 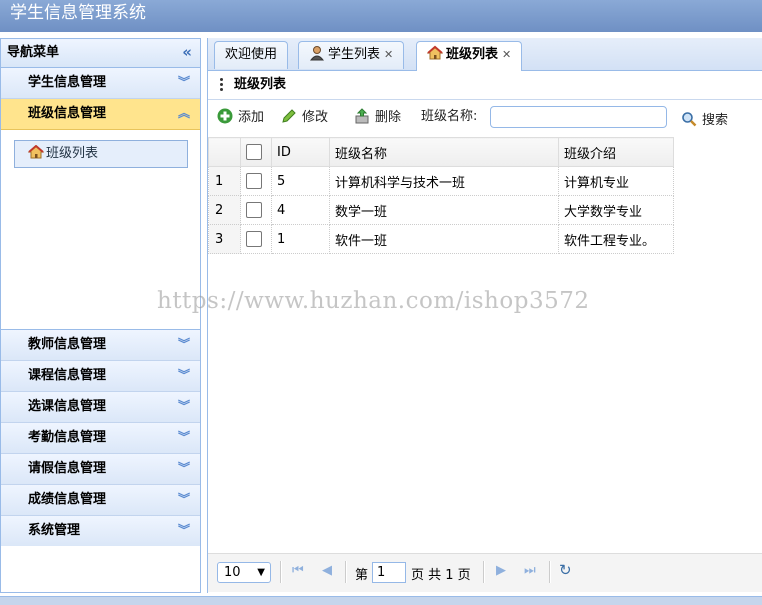 I want to click on tab-label: 学生列表, so click(x=354, y=54).